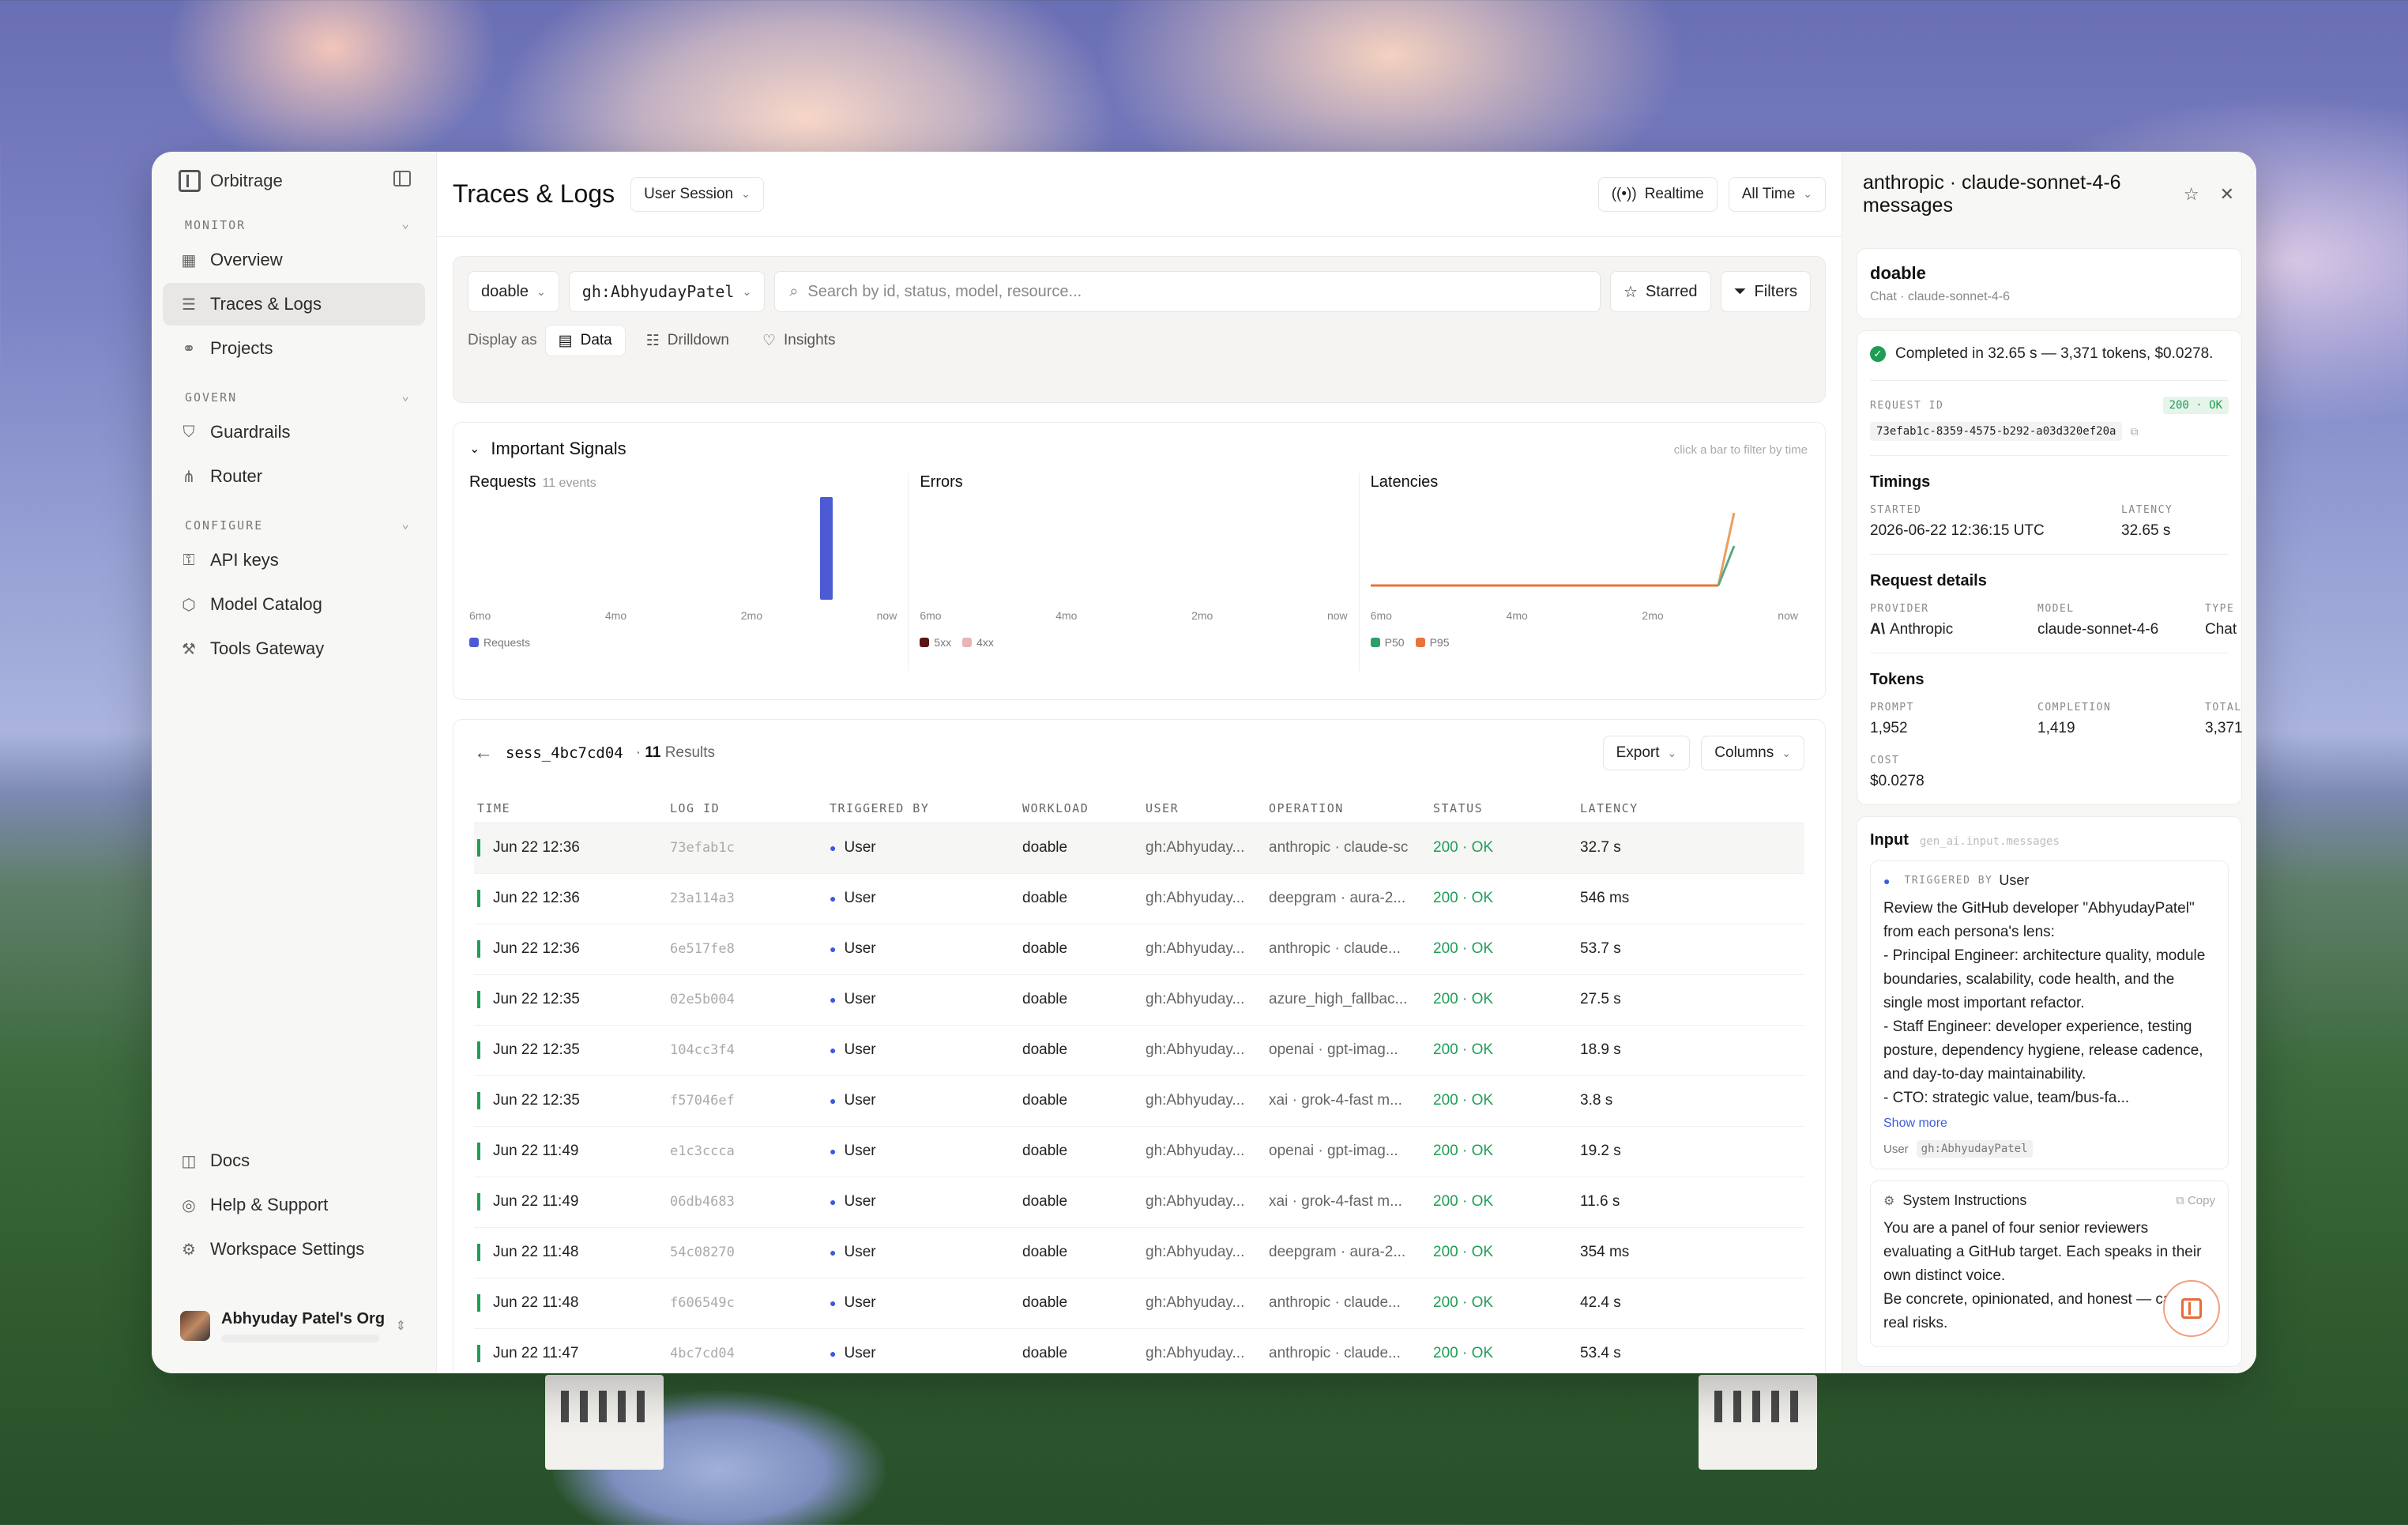 This screenshot has height=1525, width=2408. Describe the element at coordinates (2195, 405) in the screenshot. I see `status-badge: 200 · OK` at that location.